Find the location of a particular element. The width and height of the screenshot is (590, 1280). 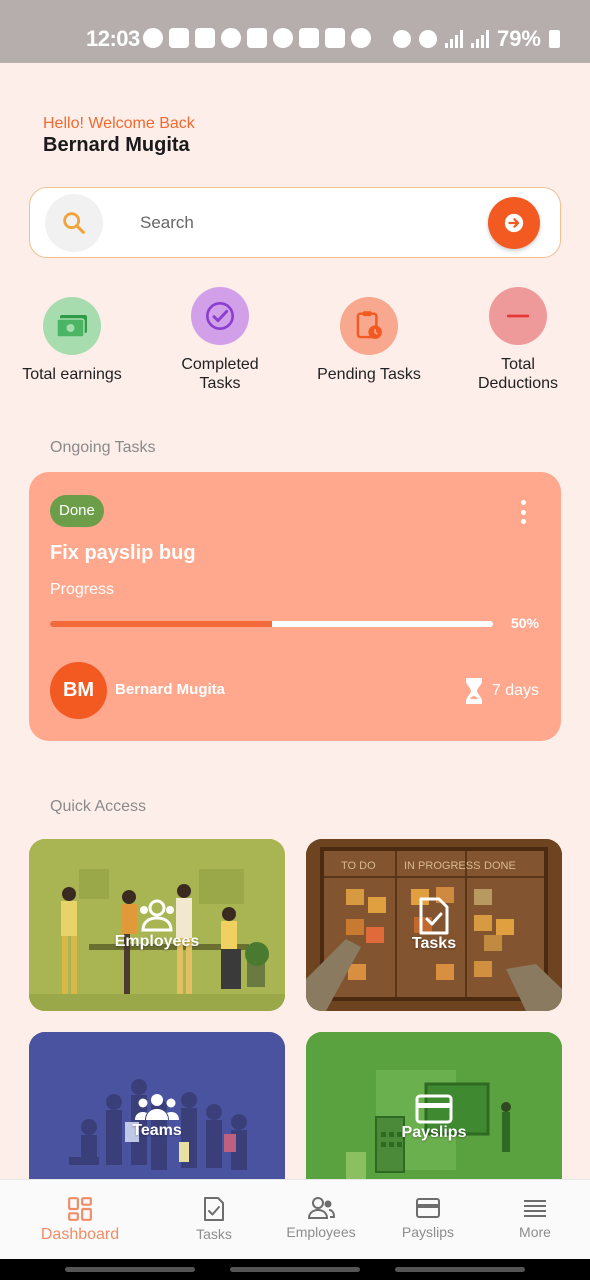

task-title: Fix payslip bug is located at coordinates (123, 553).